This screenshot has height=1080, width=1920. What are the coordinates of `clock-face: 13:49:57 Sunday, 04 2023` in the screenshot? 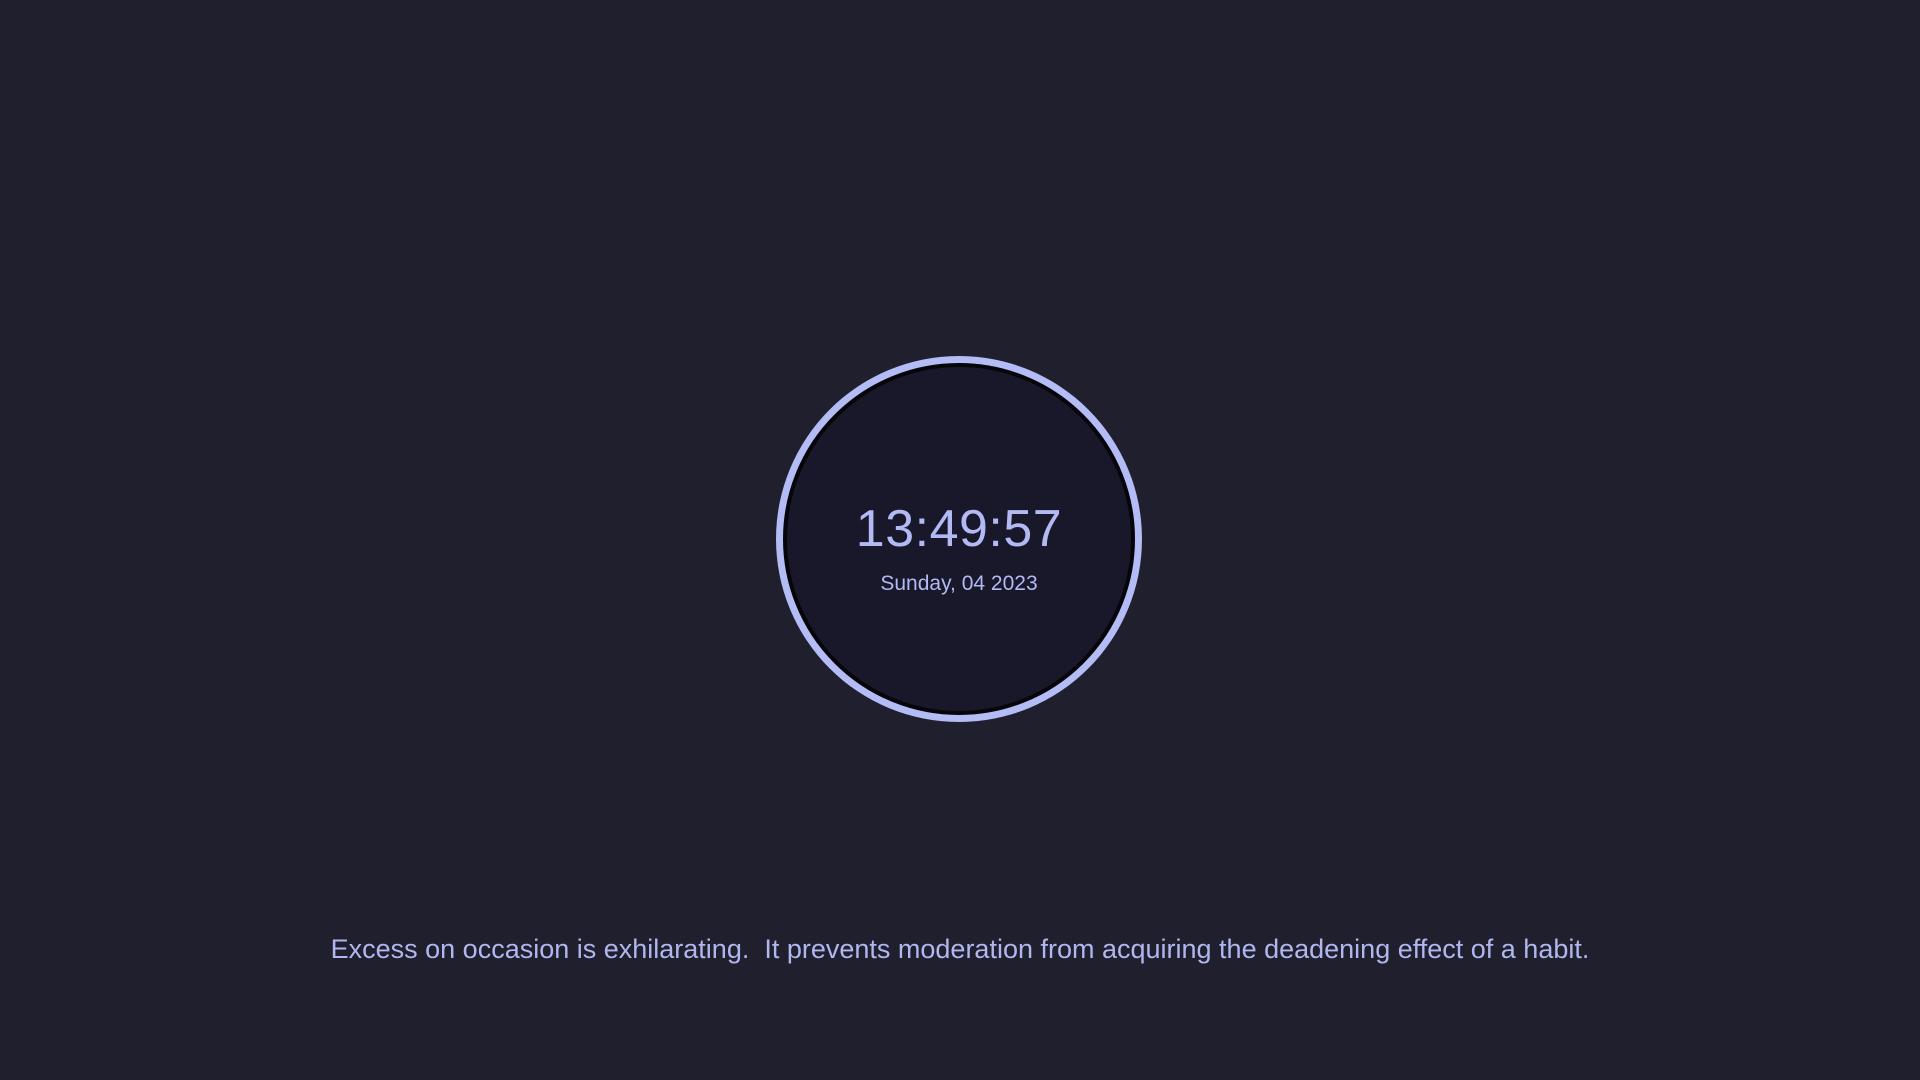 It's located at (959, 539).